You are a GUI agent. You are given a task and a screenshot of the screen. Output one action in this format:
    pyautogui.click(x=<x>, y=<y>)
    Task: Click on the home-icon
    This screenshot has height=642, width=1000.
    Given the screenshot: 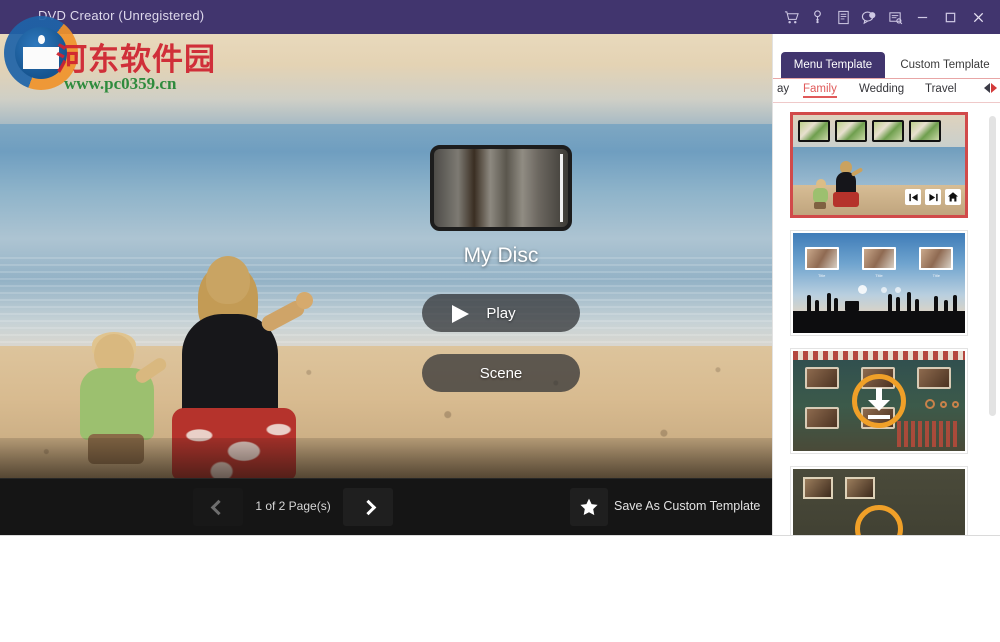 What is the action you would take?
    pyautogui.click(x=953, y=197)
    